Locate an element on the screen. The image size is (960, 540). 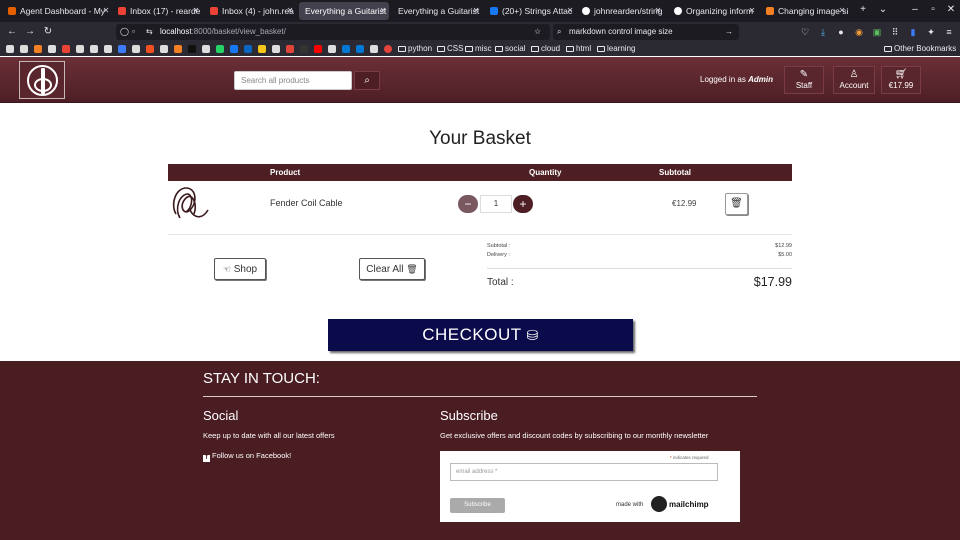
other-bookmarks-folder: Other Bookmarks is located at coordinates (920, 49).